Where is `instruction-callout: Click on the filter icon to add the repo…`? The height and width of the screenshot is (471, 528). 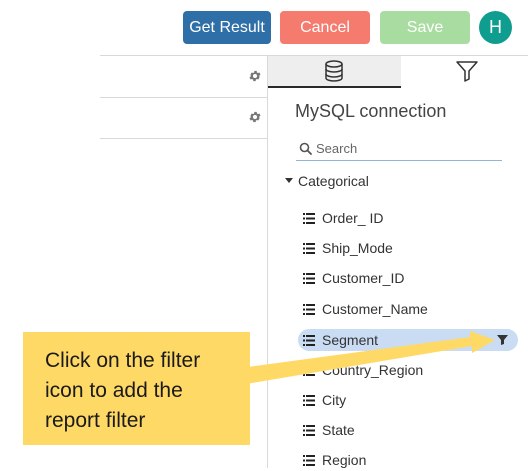
instruction-callout: Click on the filter icon to add the repo… is located at coordinates (136, 388).